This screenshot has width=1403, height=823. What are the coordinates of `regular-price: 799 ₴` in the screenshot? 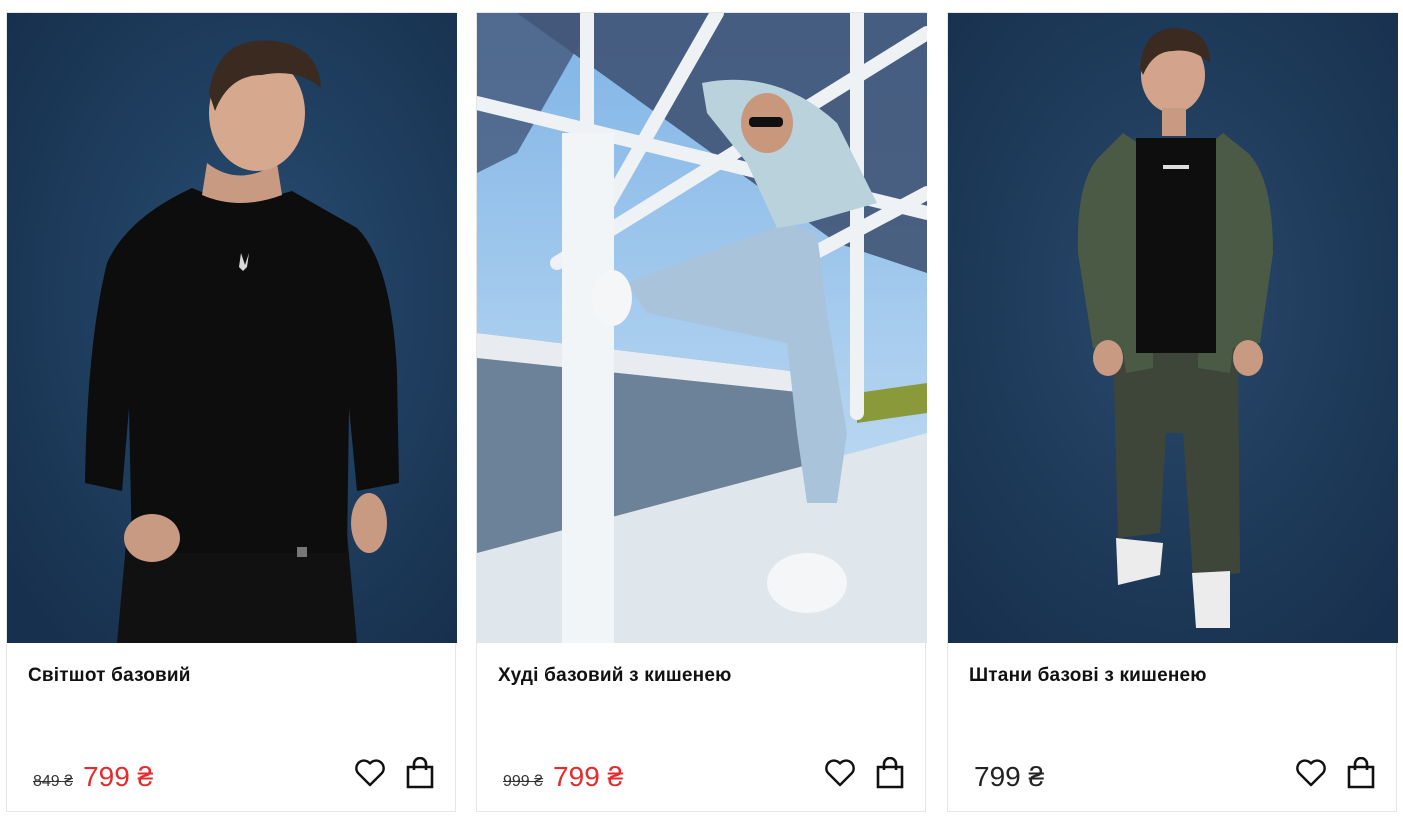 It's located at (1009, 776).